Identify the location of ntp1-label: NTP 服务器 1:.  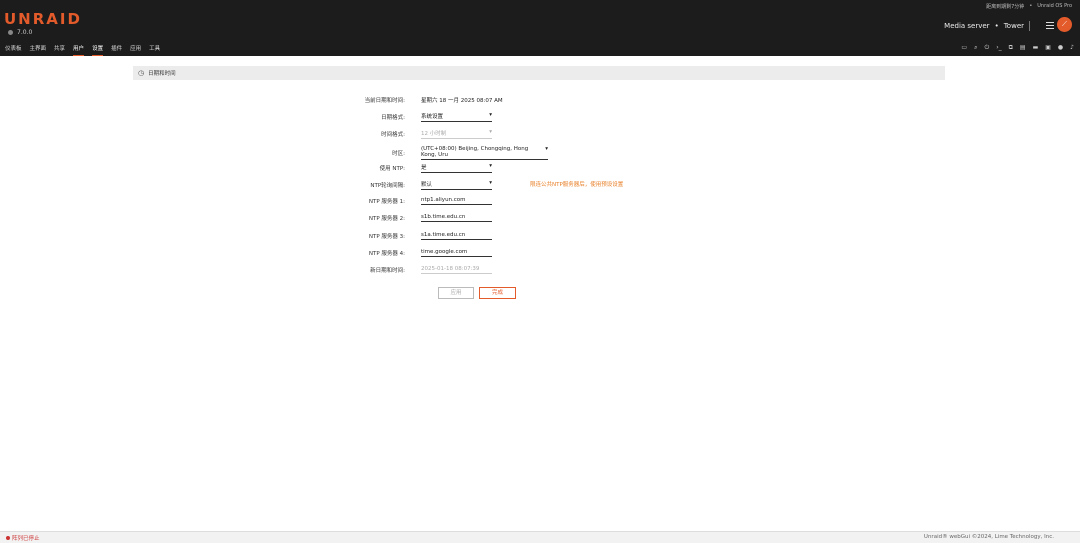
(386, 202).